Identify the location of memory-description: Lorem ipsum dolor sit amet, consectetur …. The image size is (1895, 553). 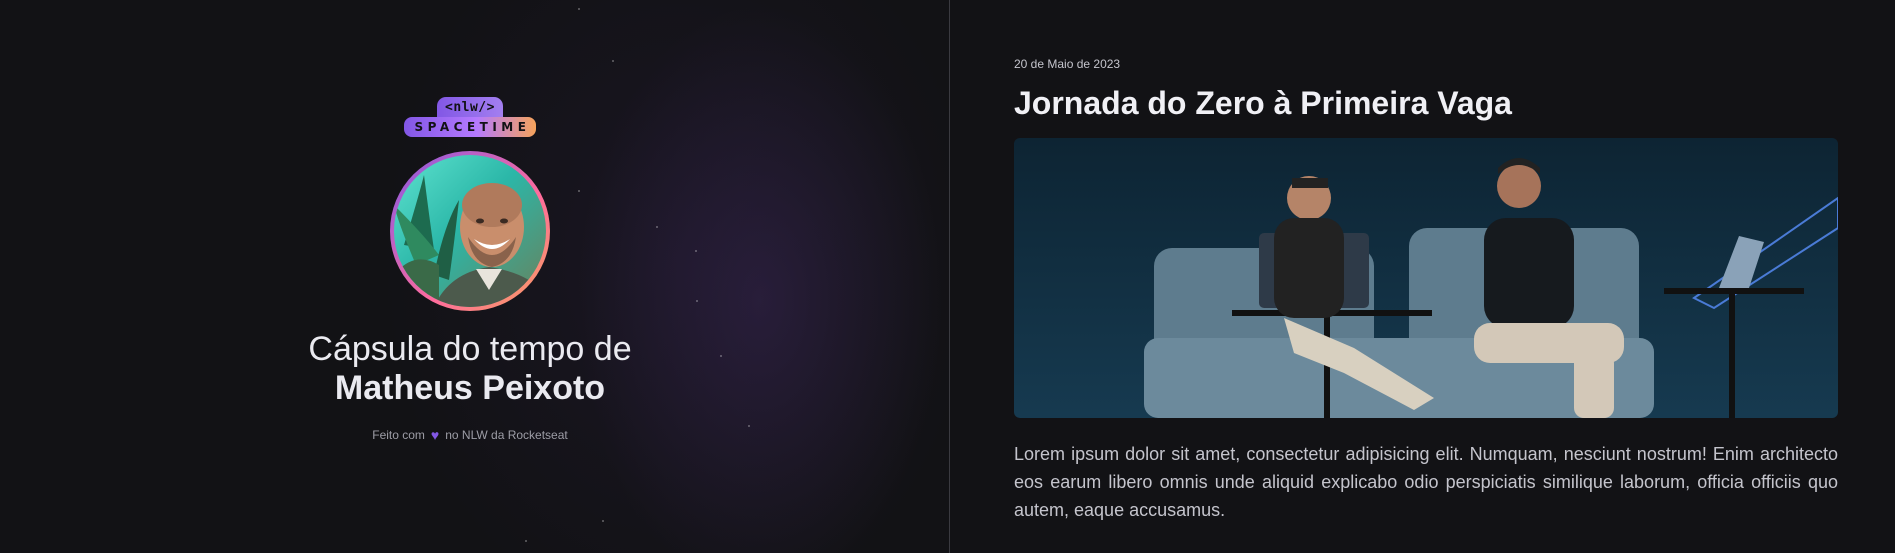
(1426, 482).